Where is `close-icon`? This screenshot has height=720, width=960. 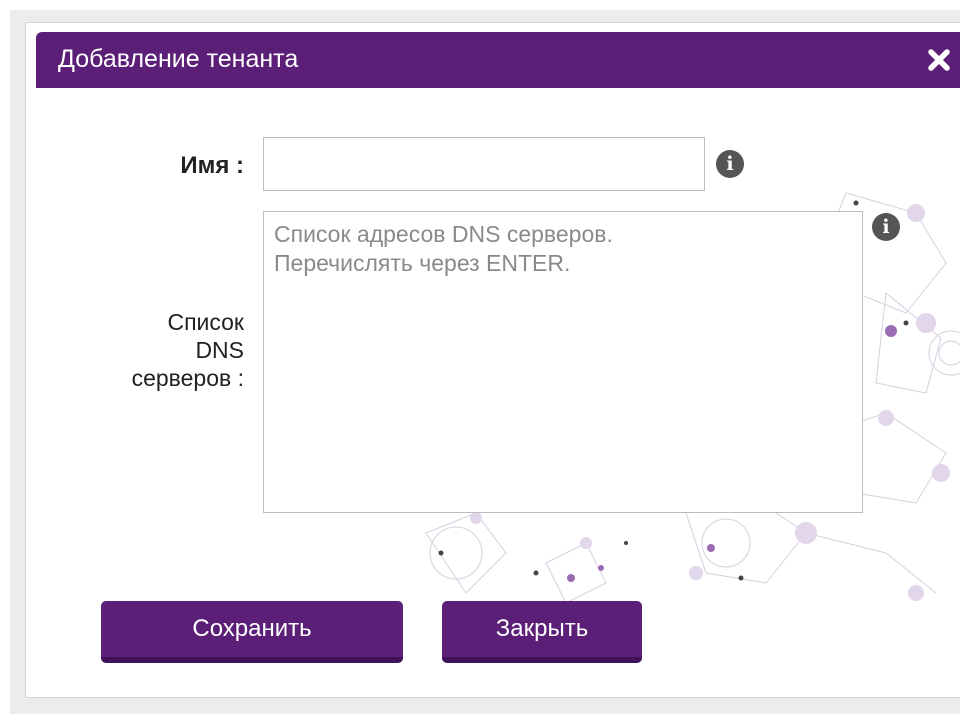 close-icon is located at coordinates (939, 60).